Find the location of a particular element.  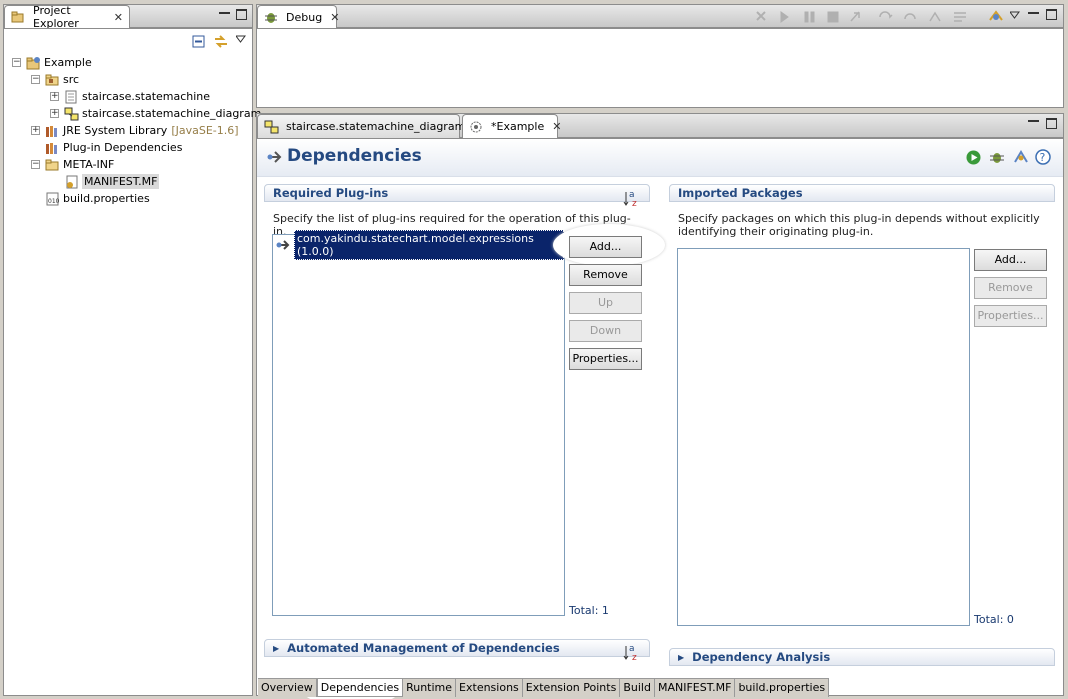

dependency-analysis-section: ▶ Dependency Analysis is located at coordinates (862, 657).